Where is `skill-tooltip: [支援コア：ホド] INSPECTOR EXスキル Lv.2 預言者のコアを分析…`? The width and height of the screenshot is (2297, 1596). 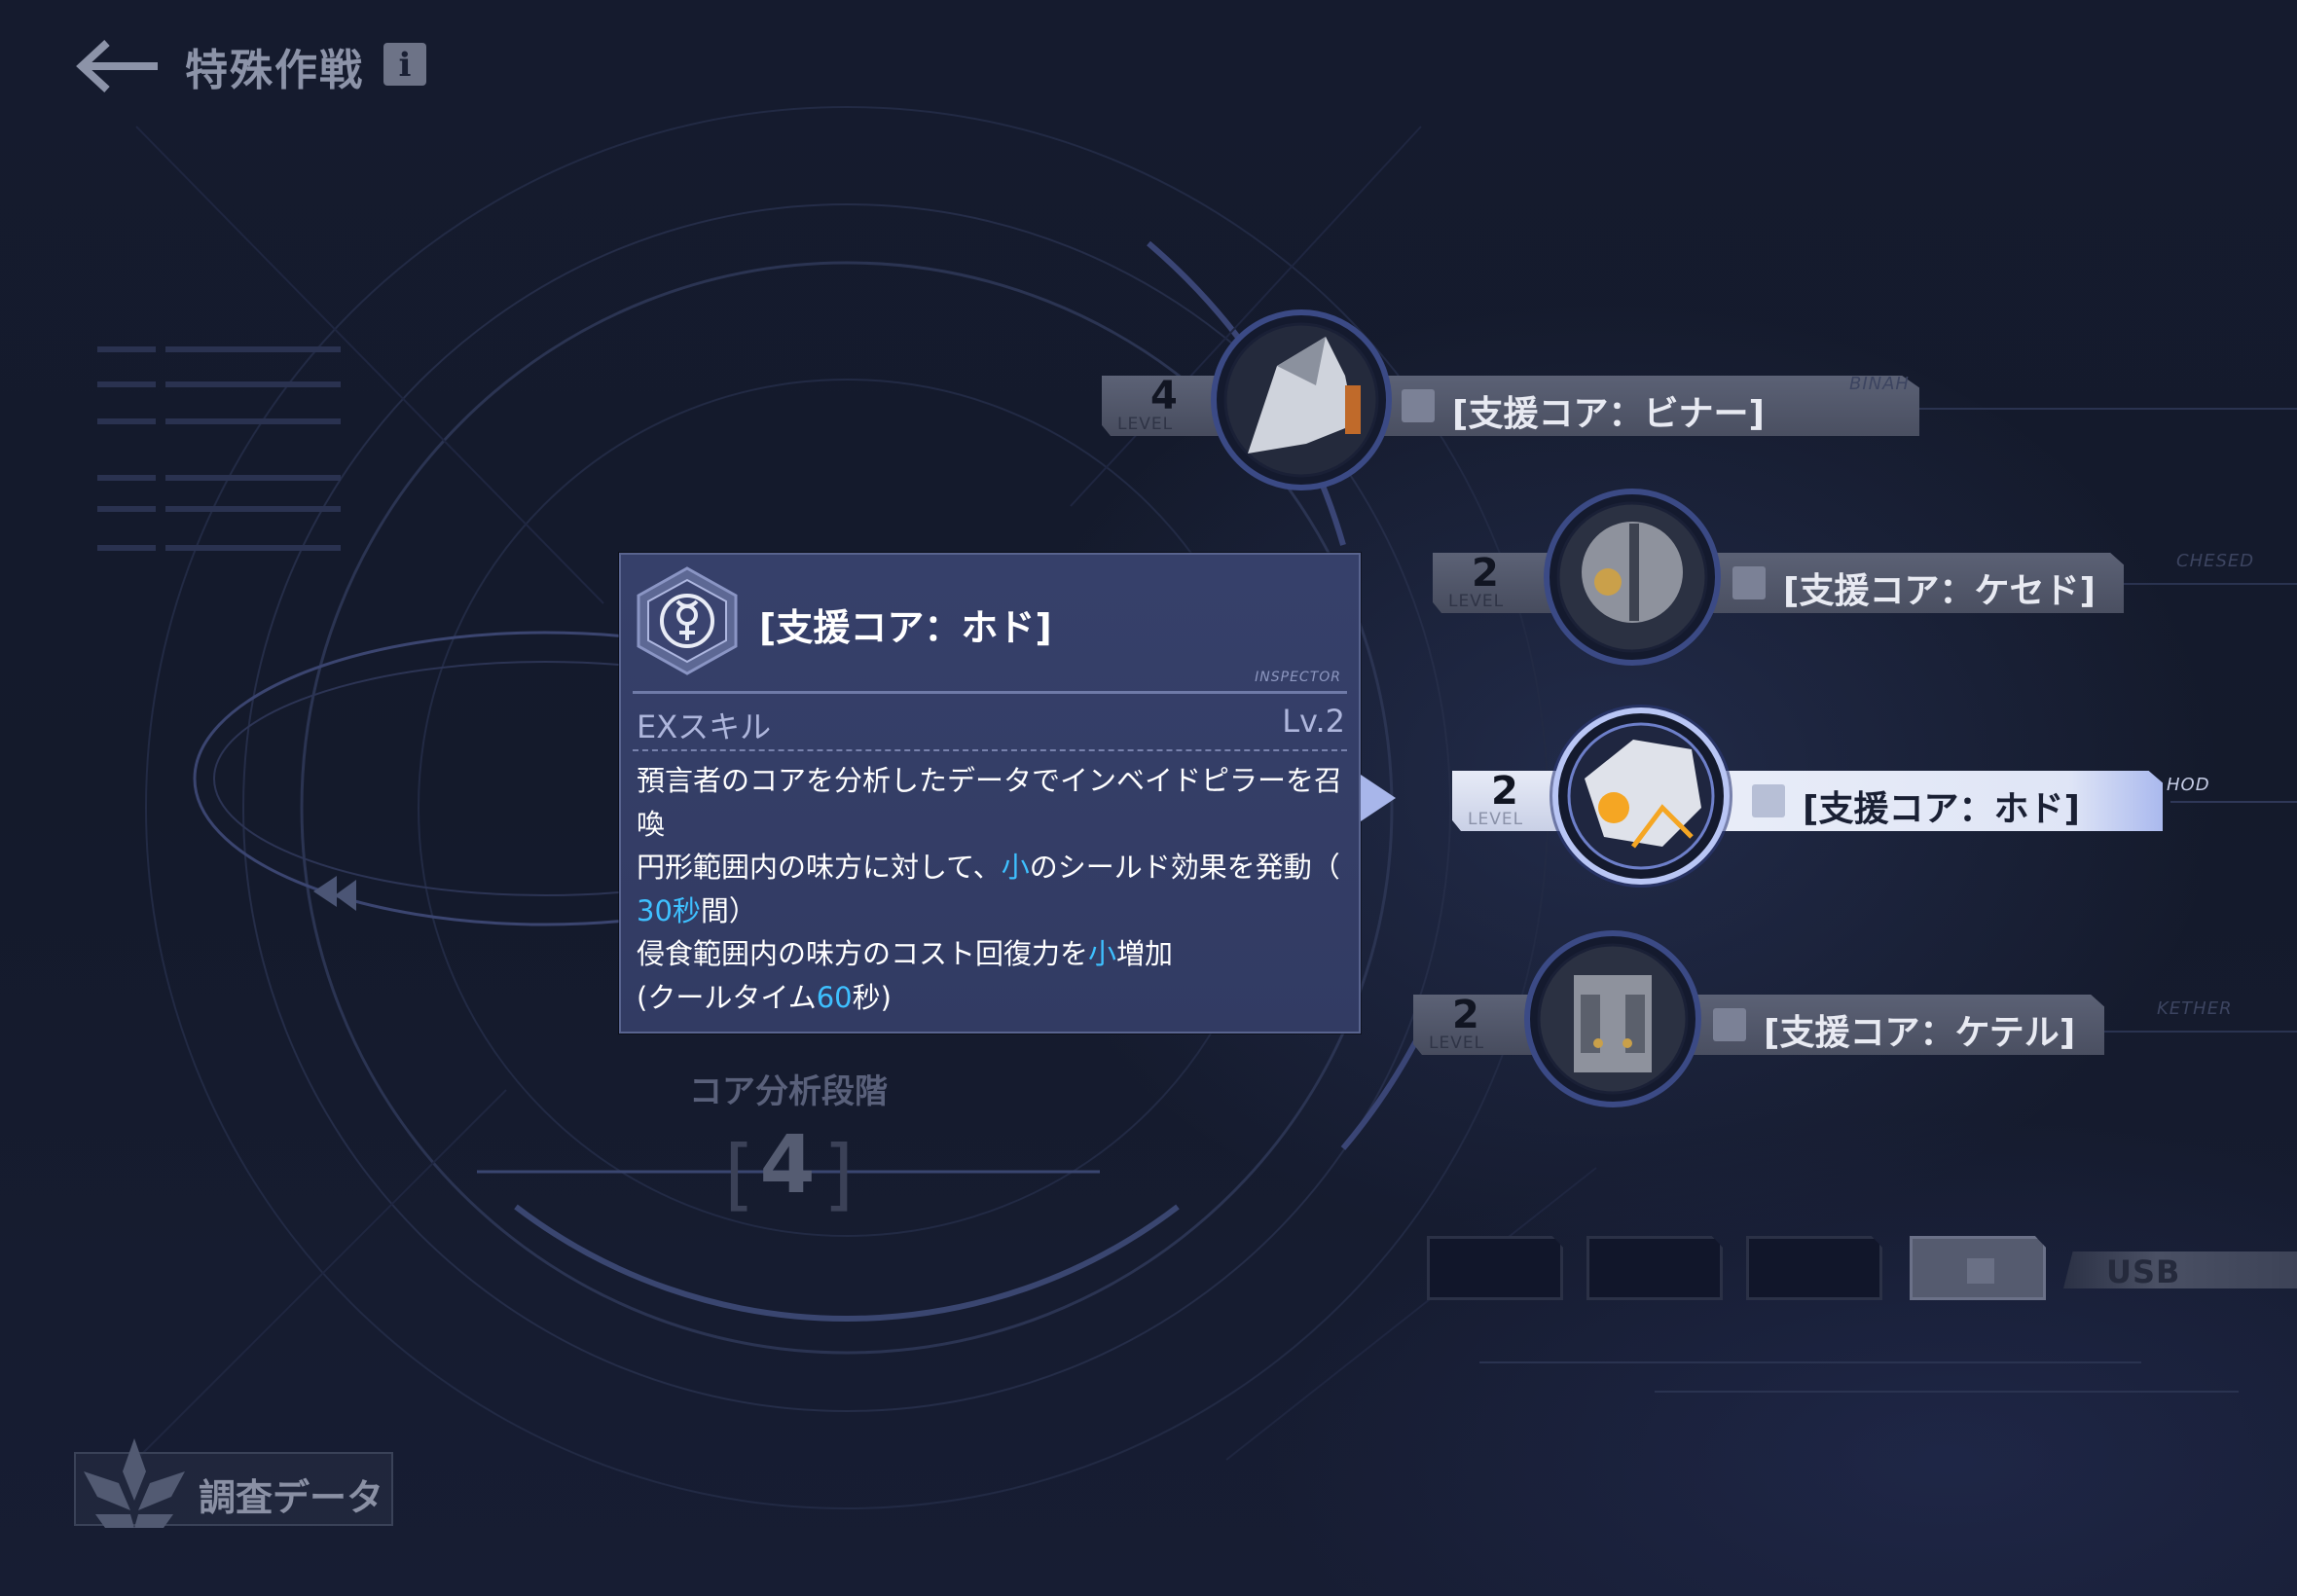
skill-tooltip: [支援コア：ホド] INSPECTOR EXスキル Lv.2 預言者のコアを分析… is located at coordinates (990, 793).